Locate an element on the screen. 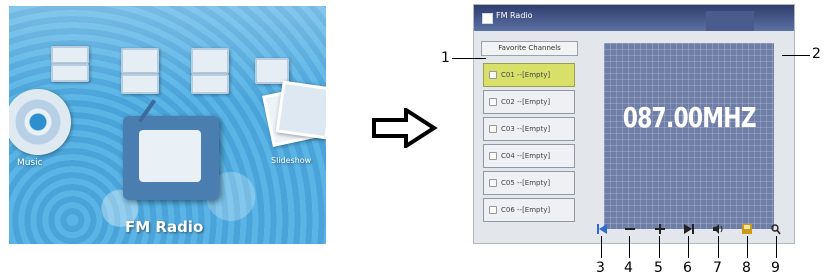 Image resolution: width=824 pixels, height=280 pixels. plus-icon is located at coordinates (660, 229).